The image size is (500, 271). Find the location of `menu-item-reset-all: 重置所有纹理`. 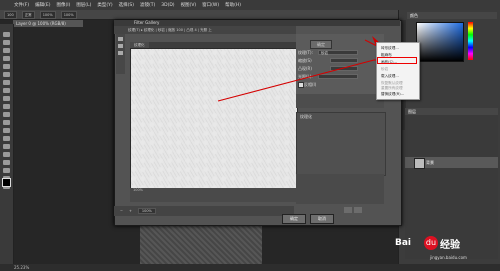

menu-item-reset-all: 重置所有纹理 is located at coordinates (392, 88).